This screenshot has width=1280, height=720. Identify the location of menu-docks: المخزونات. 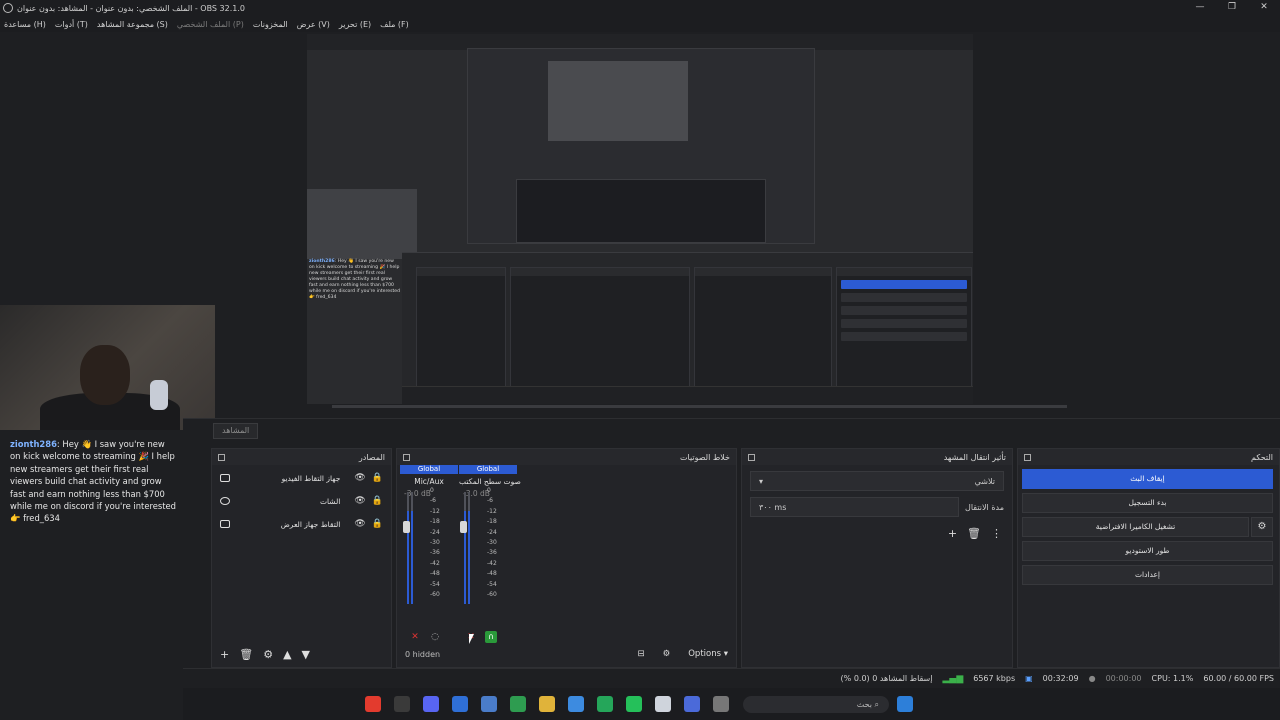
(270, 24).